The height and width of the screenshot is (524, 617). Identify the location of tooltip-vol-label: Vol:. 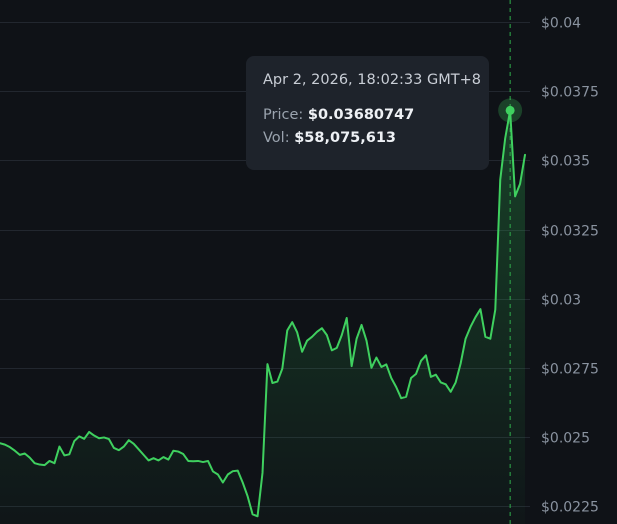
(276, 138).